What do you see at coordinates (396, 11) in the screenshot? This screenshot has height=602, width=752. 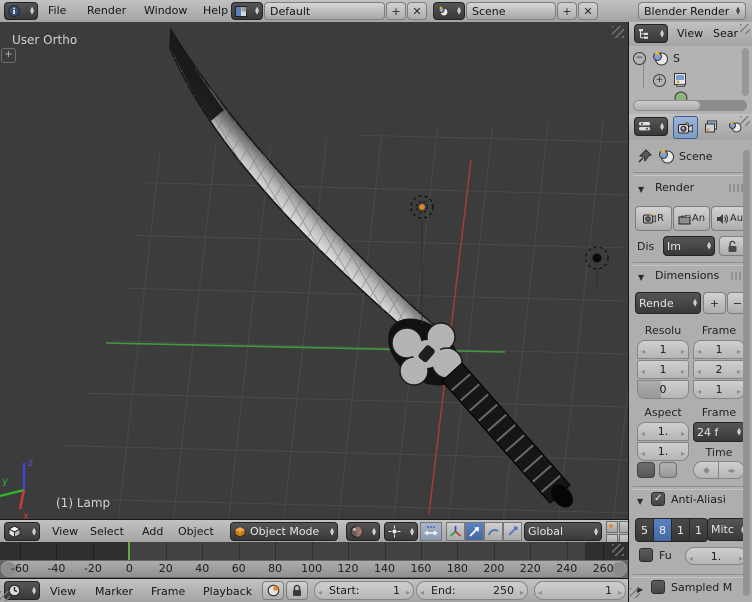 I see `add-layout-button: +` at bounding box center [396, 11].